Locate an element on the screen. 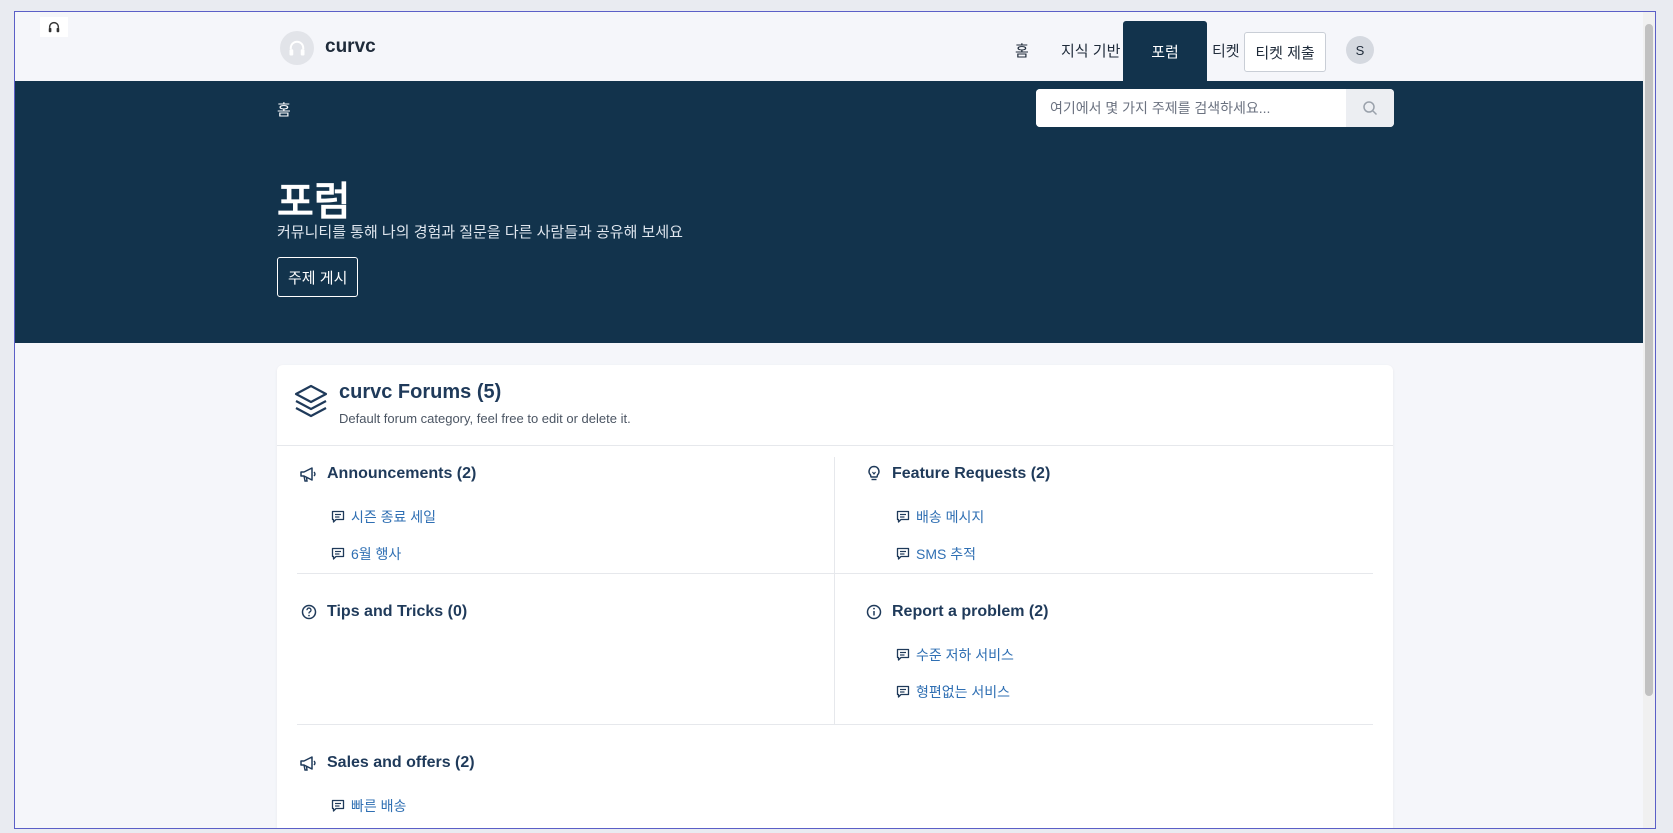 The image size is (1673, 833). category-header: Announcements (2) is located at coordinates (387, 474).